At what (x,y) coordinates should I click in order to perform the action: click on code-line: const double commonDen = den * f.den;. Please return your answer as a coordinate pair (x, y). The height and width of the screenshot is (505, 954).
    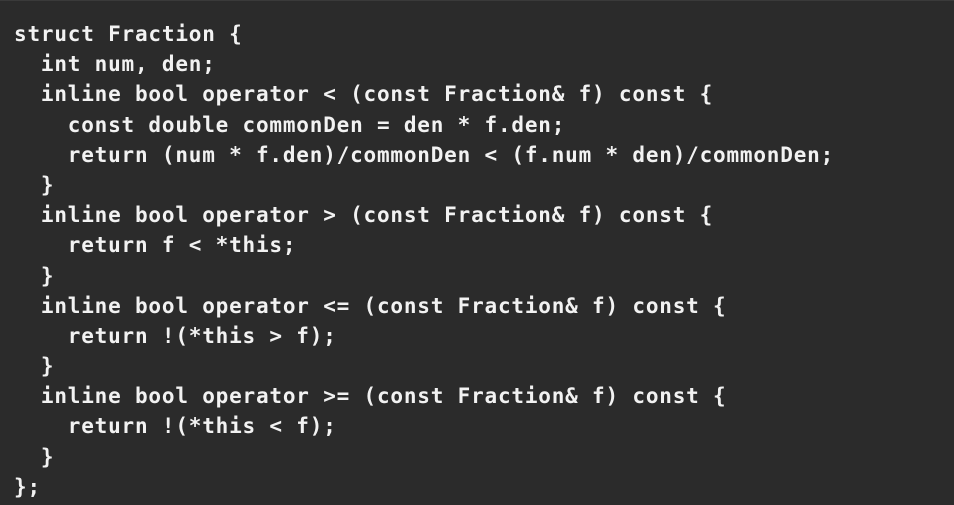
    Looking at the image, I should click on (290, 124).